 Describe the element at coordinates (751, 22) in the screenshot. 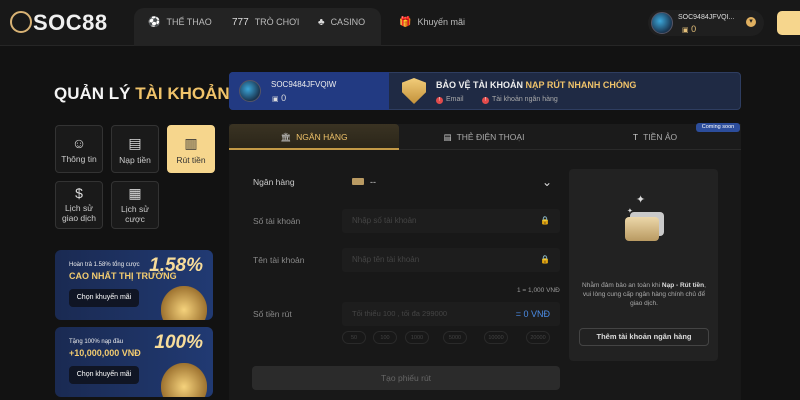

I see `chevron-down-icon: ▾` at that location.